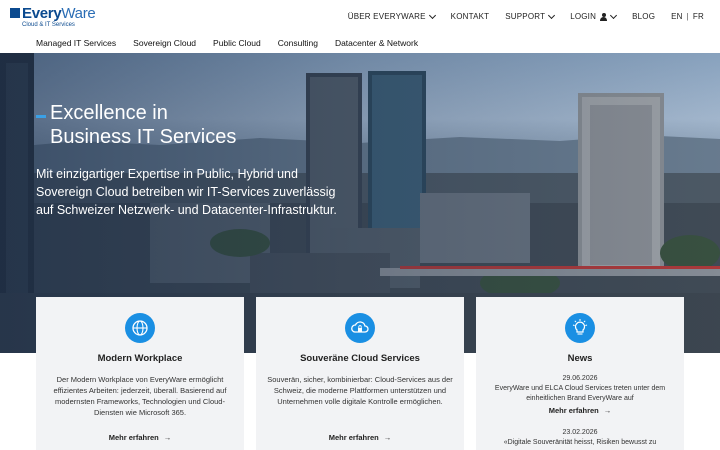 The width and height of the screenshot is (720, 450). What do you see at coordinates (298, 43) in the screenshot?
I see `subnav-item-consulting: Consulting` at bounding box center [298, 43].